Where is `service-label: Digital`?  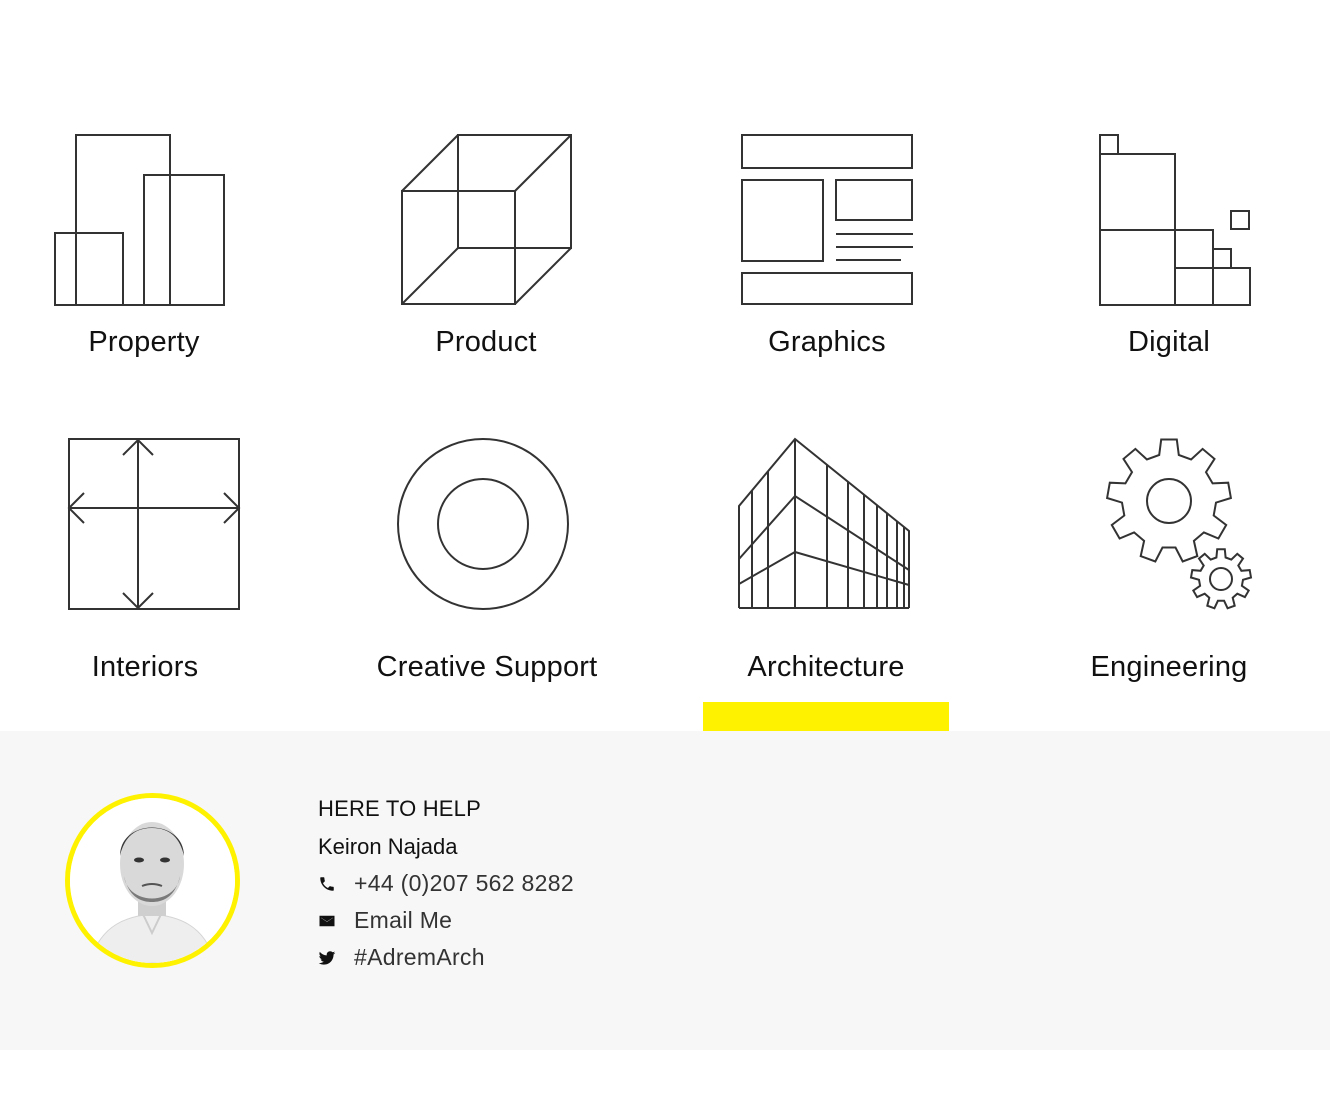
service-label: Digital is located at coordinates (1169, 342).